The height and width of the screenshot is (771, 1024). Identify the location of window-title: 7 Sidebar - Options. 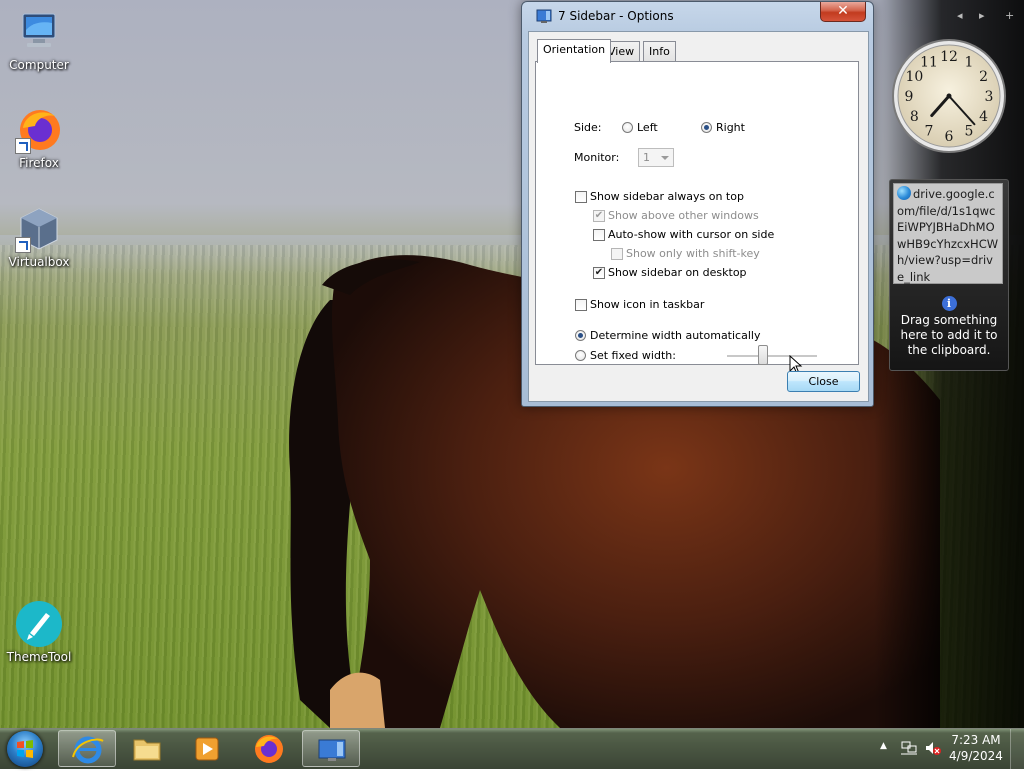
(616, 16).